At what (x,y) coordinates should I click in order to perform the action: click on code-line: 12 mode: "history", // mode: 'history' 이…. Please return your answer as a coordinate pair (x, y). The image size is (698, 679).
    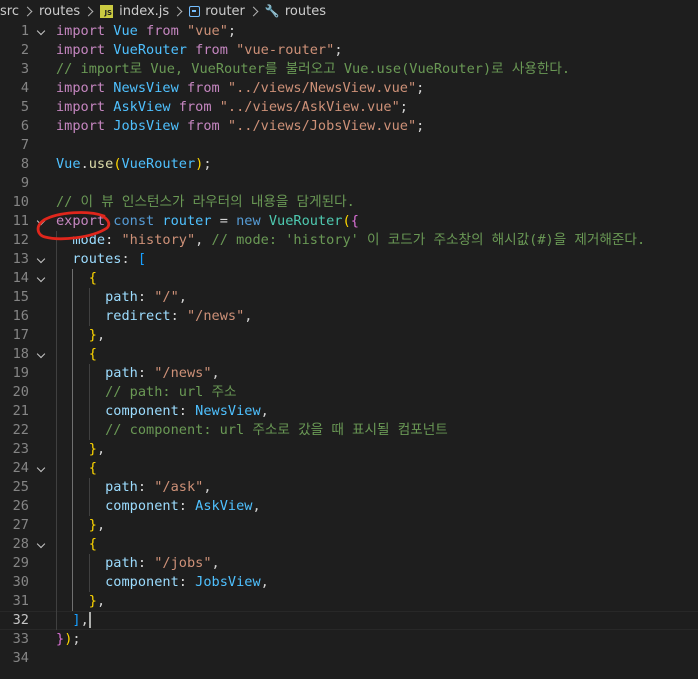
    Looking at the image, I should click on (349, 240).